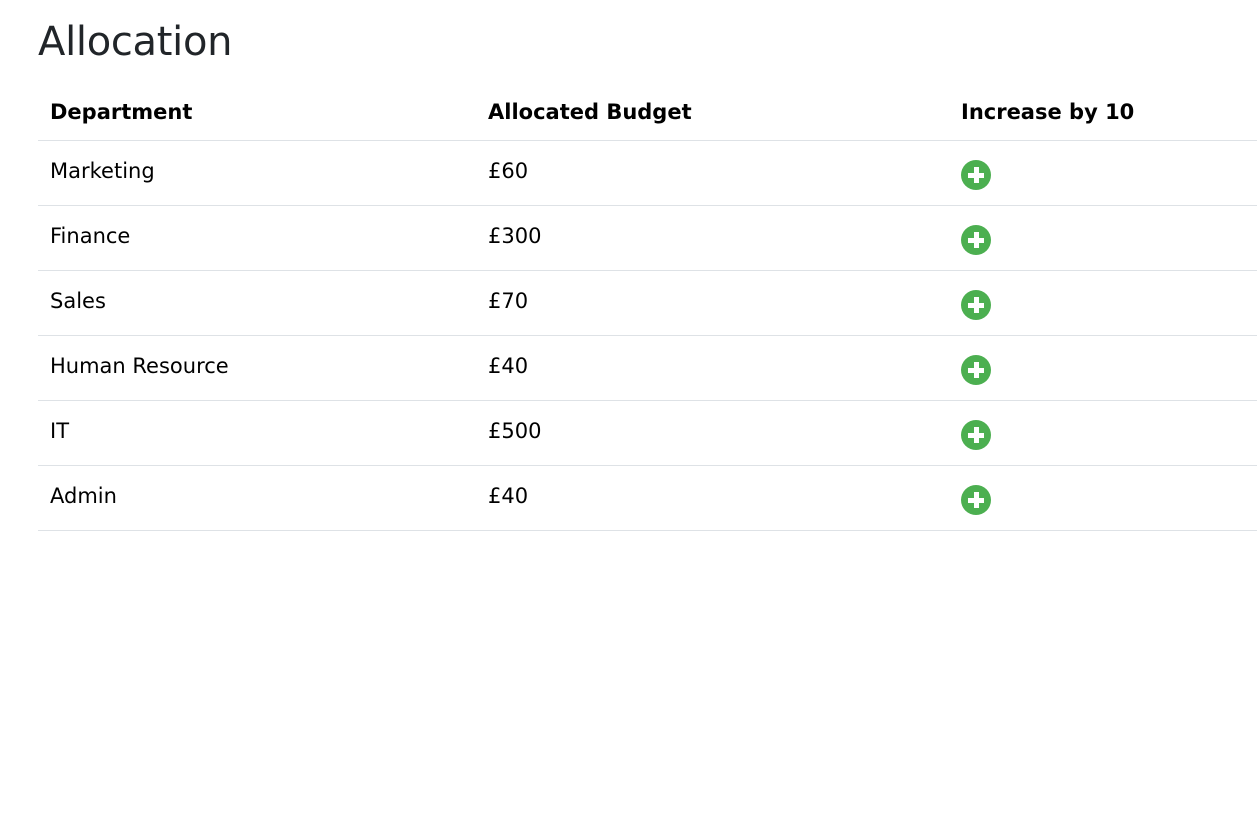  What do you see at coordinates (508, 301) in the screenshot?
I see `budget-value: £70` at bounding box center [508, 301].